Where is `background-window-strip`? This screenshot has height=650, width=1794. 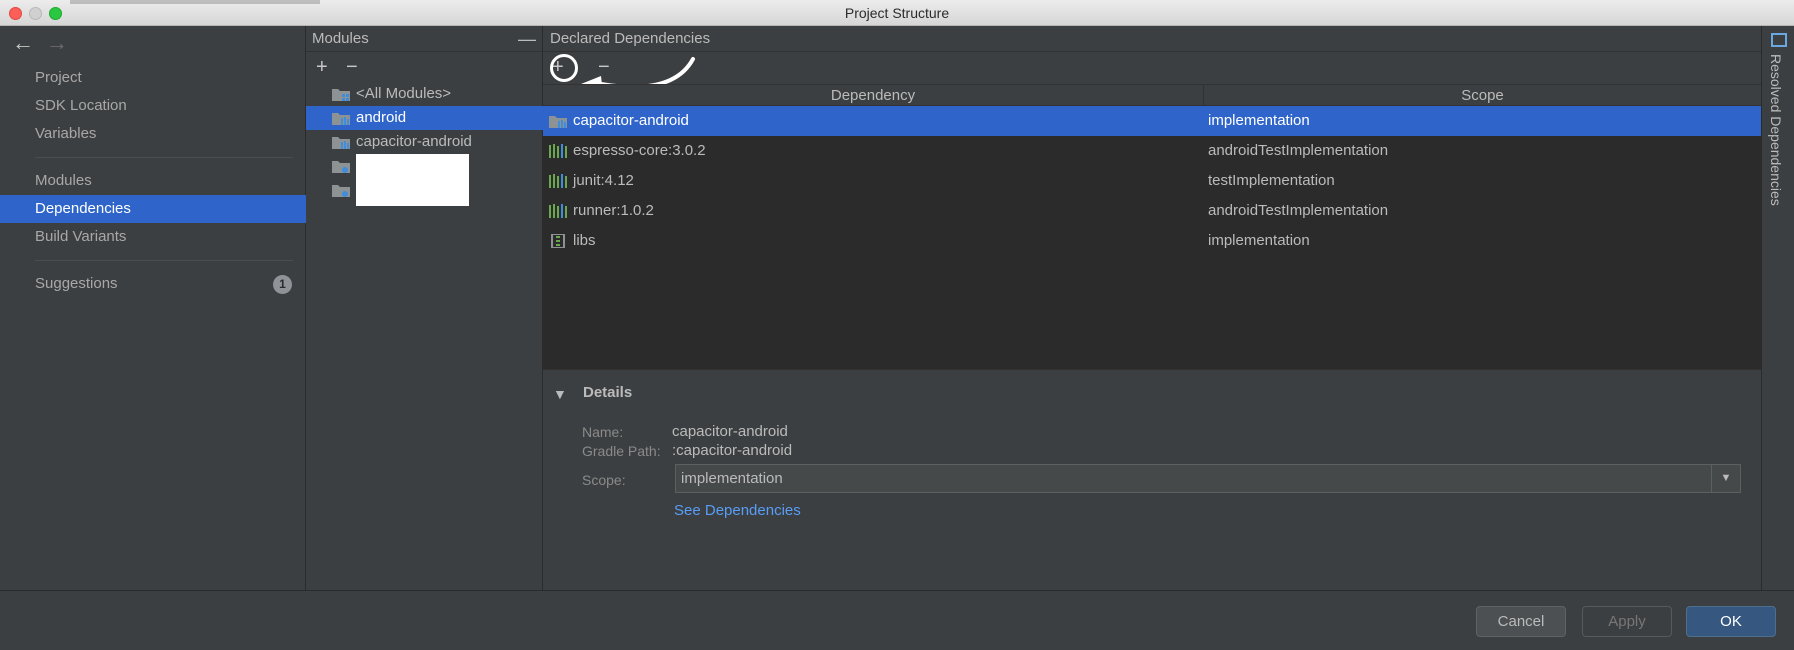
background-window-strip is located at coordinates (195, 2).